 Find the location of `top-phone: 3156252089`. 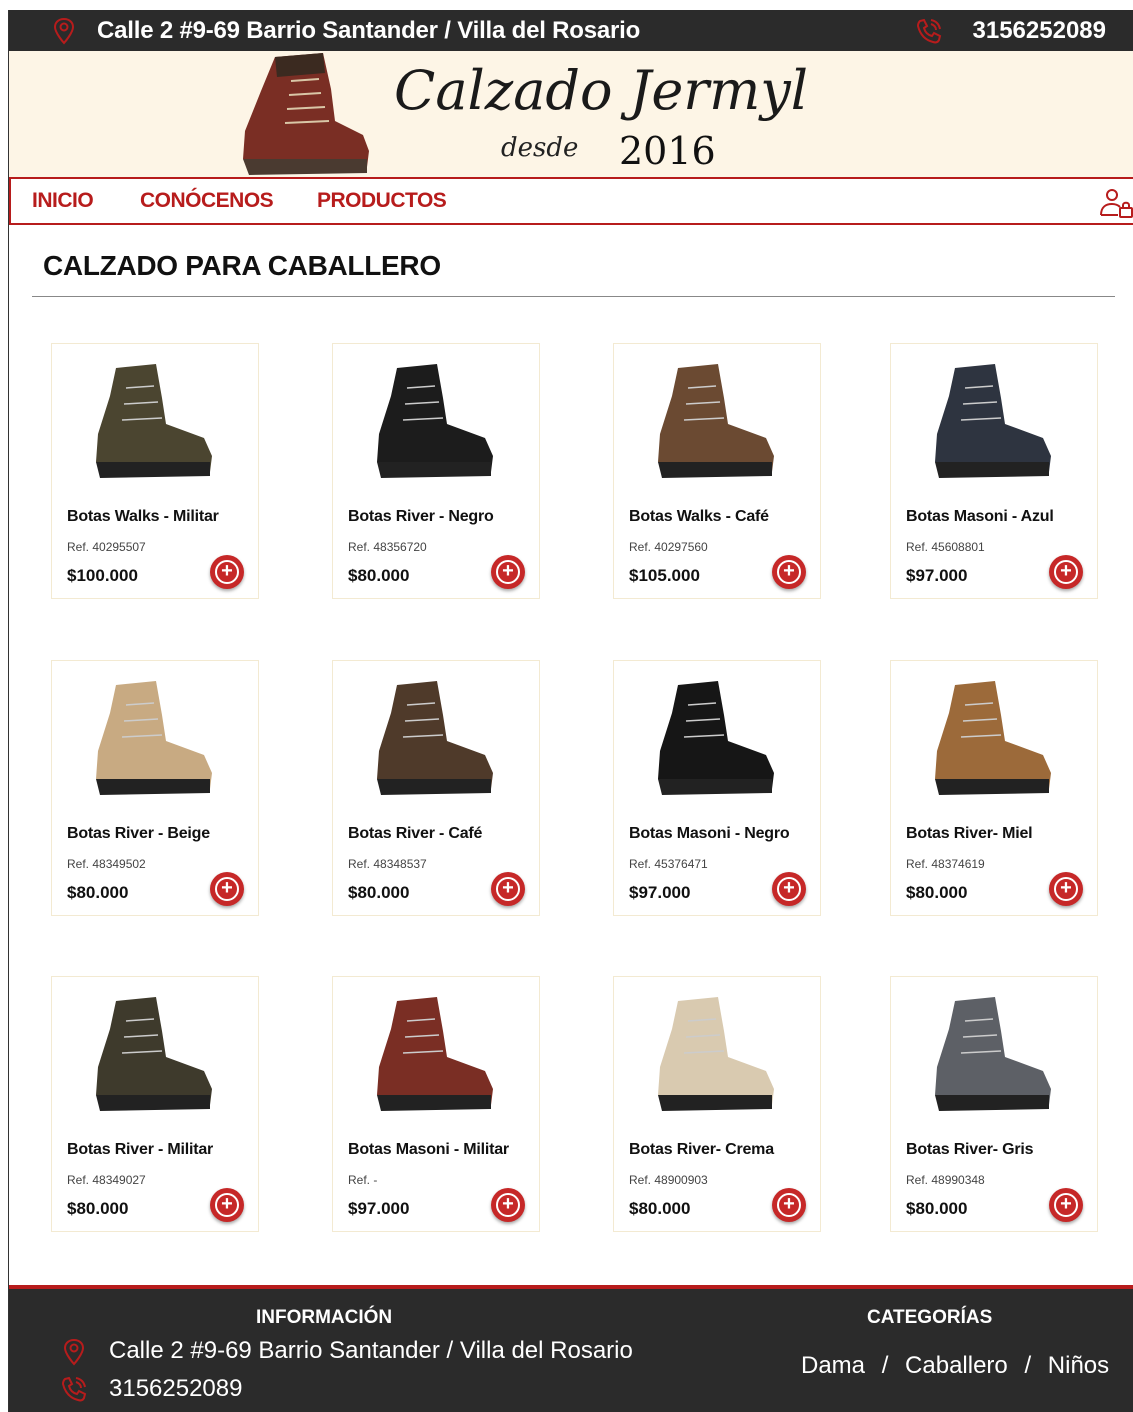

top-phone: 3156252089 is located at coordinates (1039, 31).